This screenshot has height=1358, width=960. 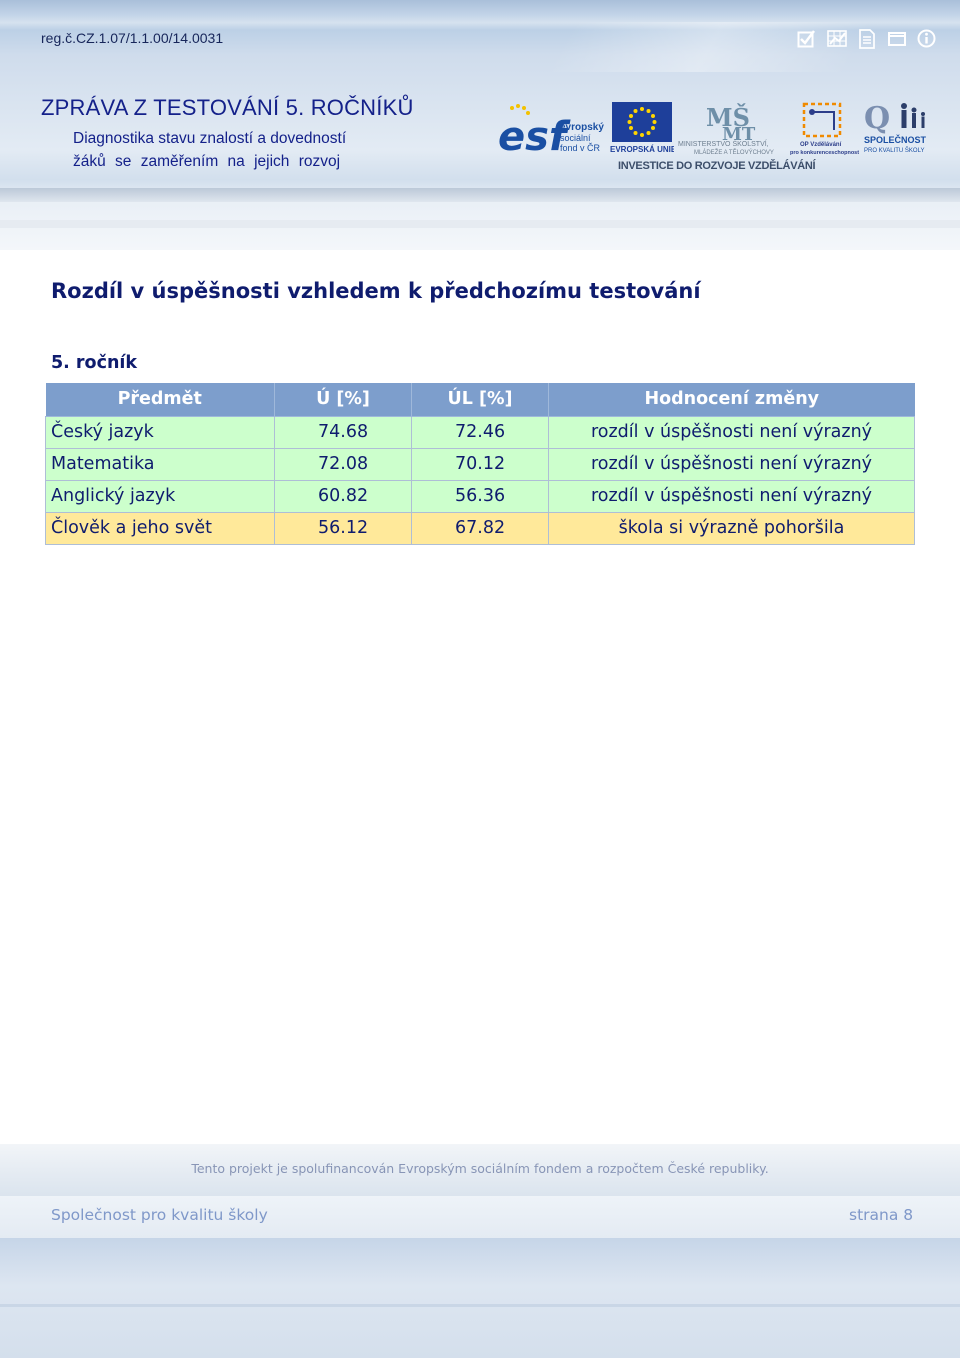 I want to click on header-icon-bar, so click(x=866, y=39).